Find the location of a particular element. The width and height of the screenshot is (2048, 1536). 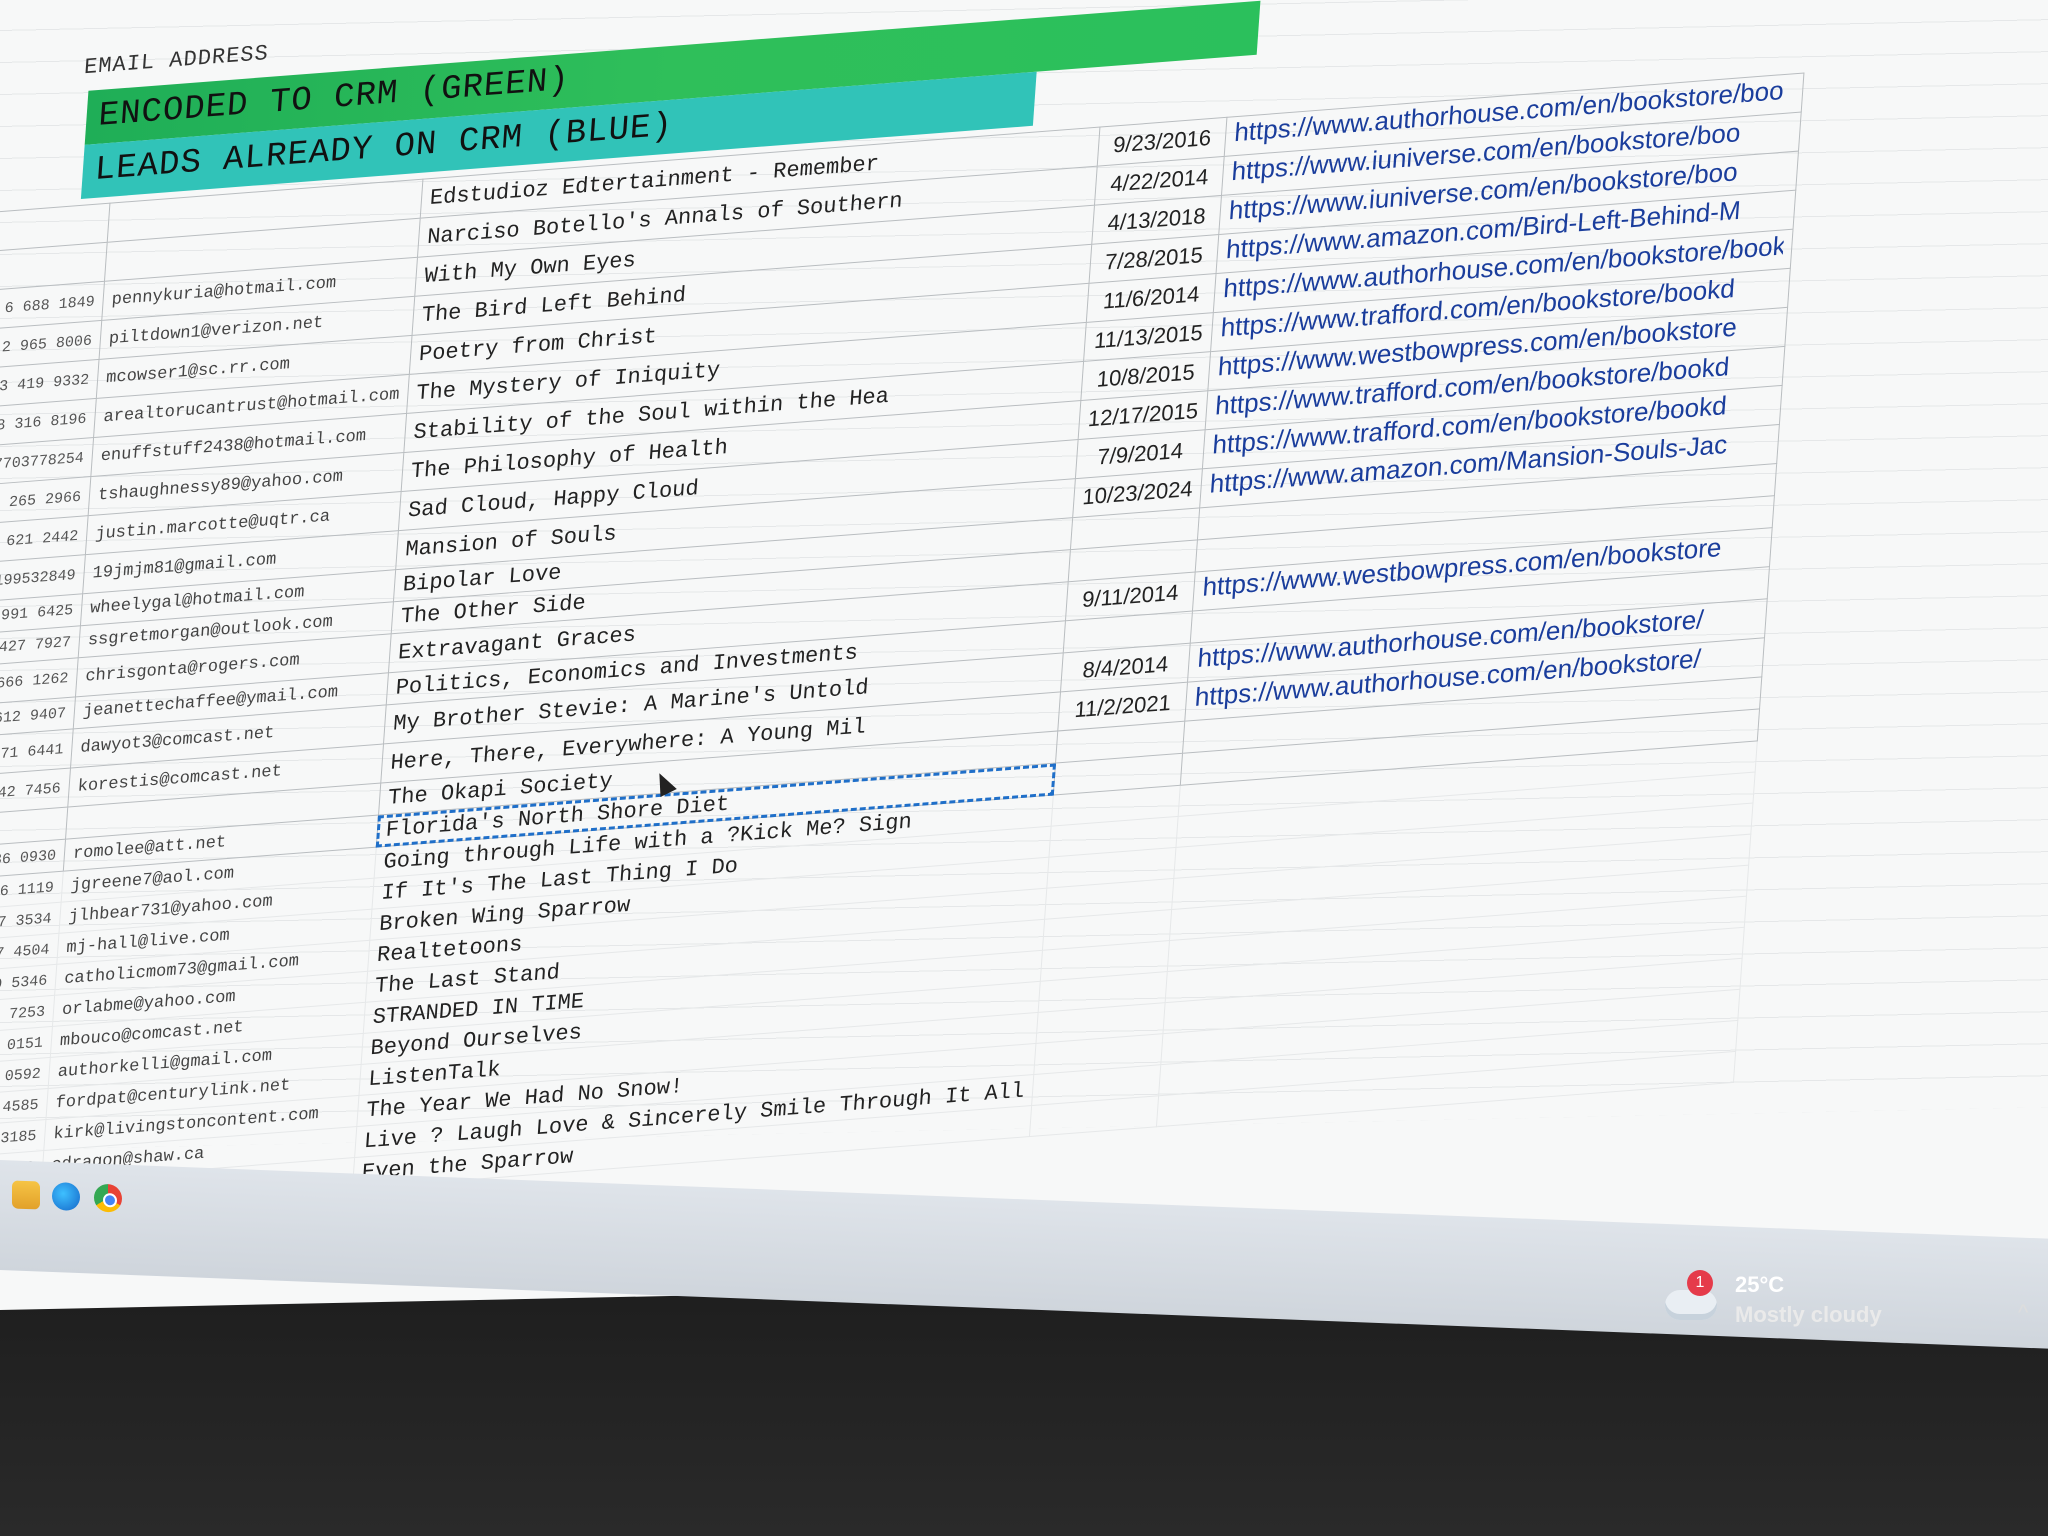

file-explorer-icon is located at coordinates (26, 1195).